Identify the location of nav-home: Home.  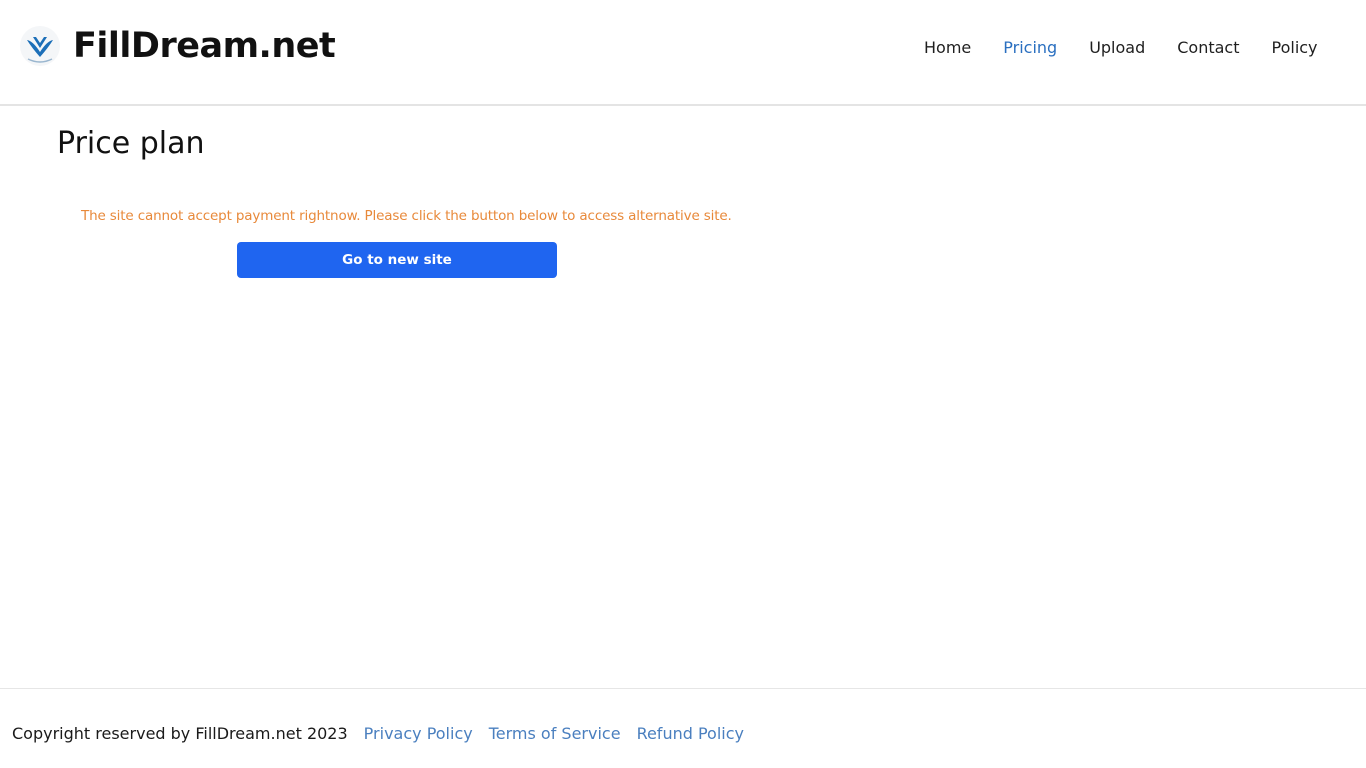
(947, 48).